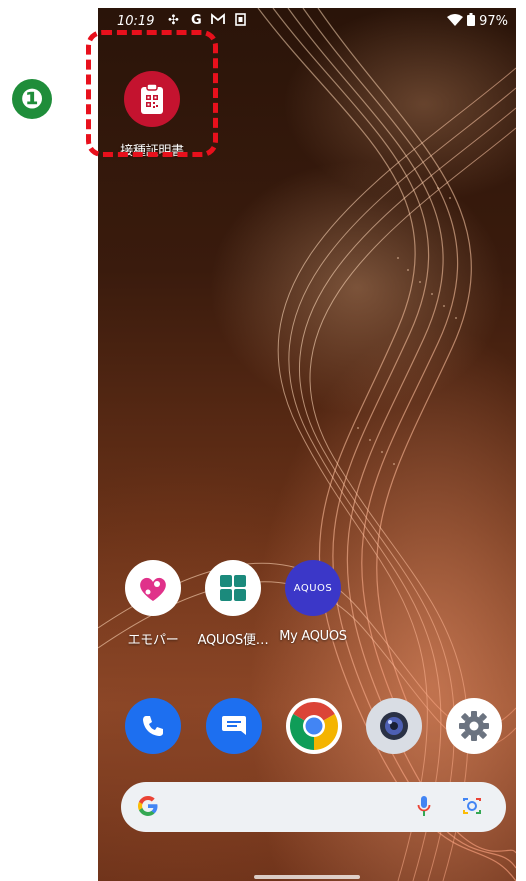 This screenshot has width=526, height=881. I want to click on heart-icon, so click(153, 588).